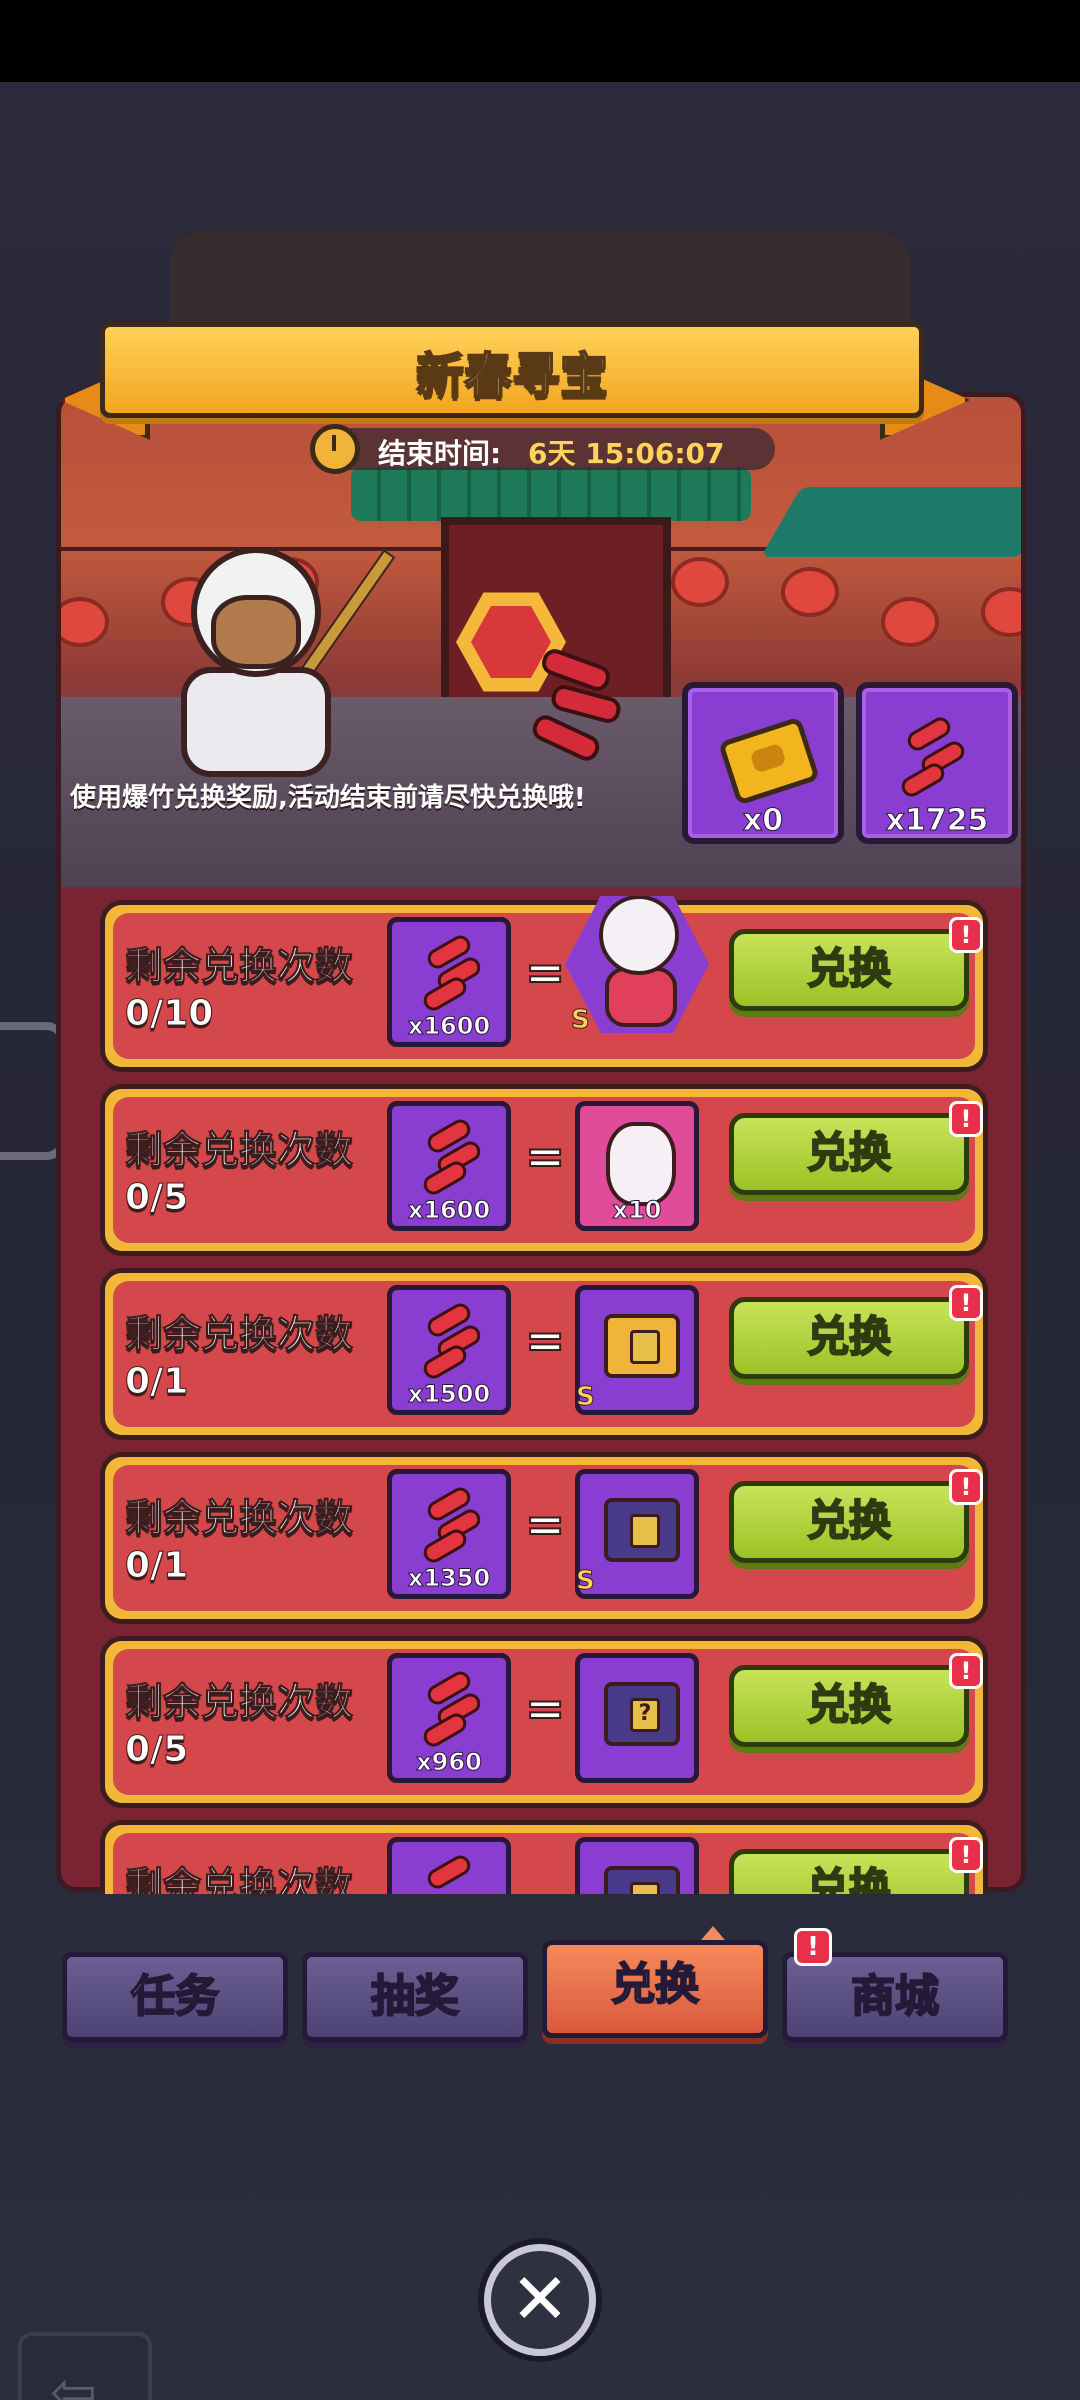 The width and height of the screenshot is (1080, 2400). I want to click on stopwatch-icon, so click(335, 449).